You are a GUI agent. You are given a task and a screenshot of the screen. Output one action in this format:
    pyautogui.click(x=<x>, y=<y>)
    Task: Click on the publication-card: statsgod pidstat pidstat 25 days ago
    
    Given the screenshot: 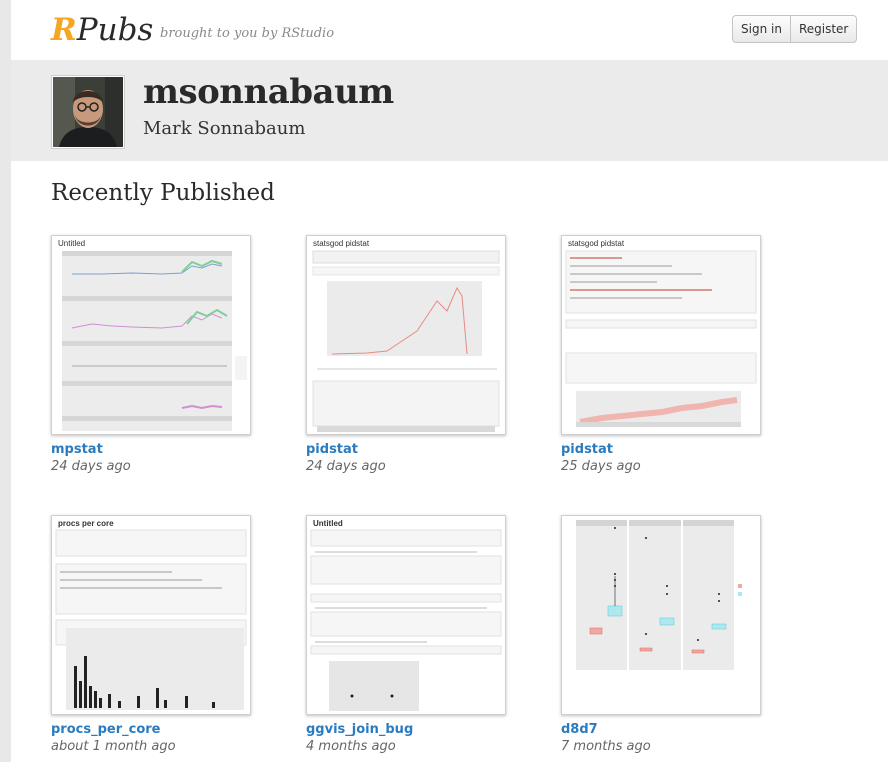 What is the action you would take?
    pyautogui.click(x=689, y=354)
    